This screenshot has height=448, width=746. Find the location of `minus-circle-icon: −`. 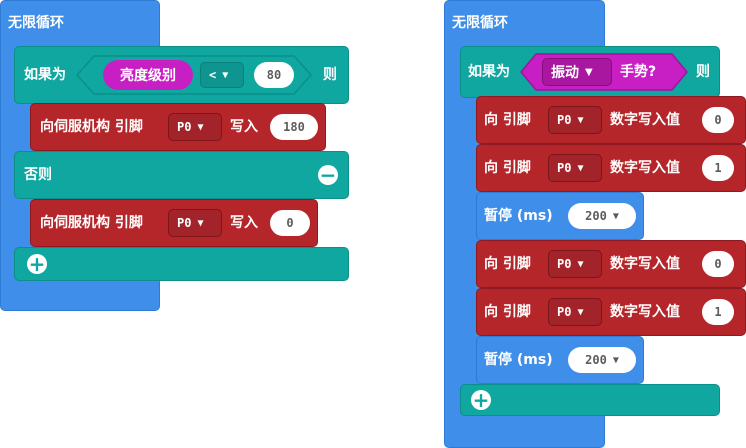

minus-circle-icon: − is located at coordinates (328, 175).